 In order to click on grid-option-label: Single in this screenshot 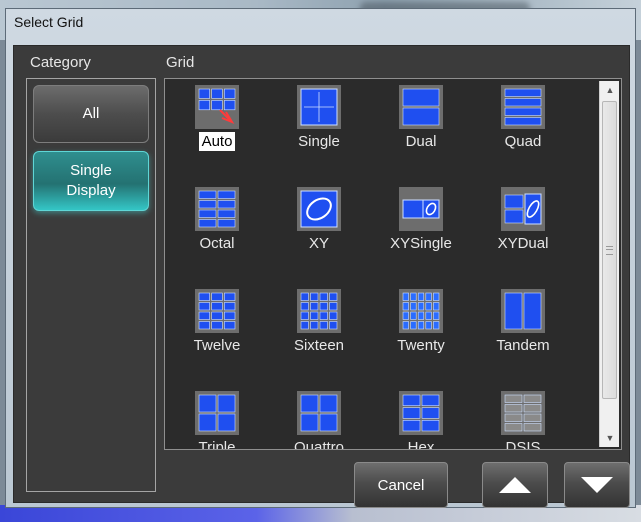, I will do `click(319, 141)`.